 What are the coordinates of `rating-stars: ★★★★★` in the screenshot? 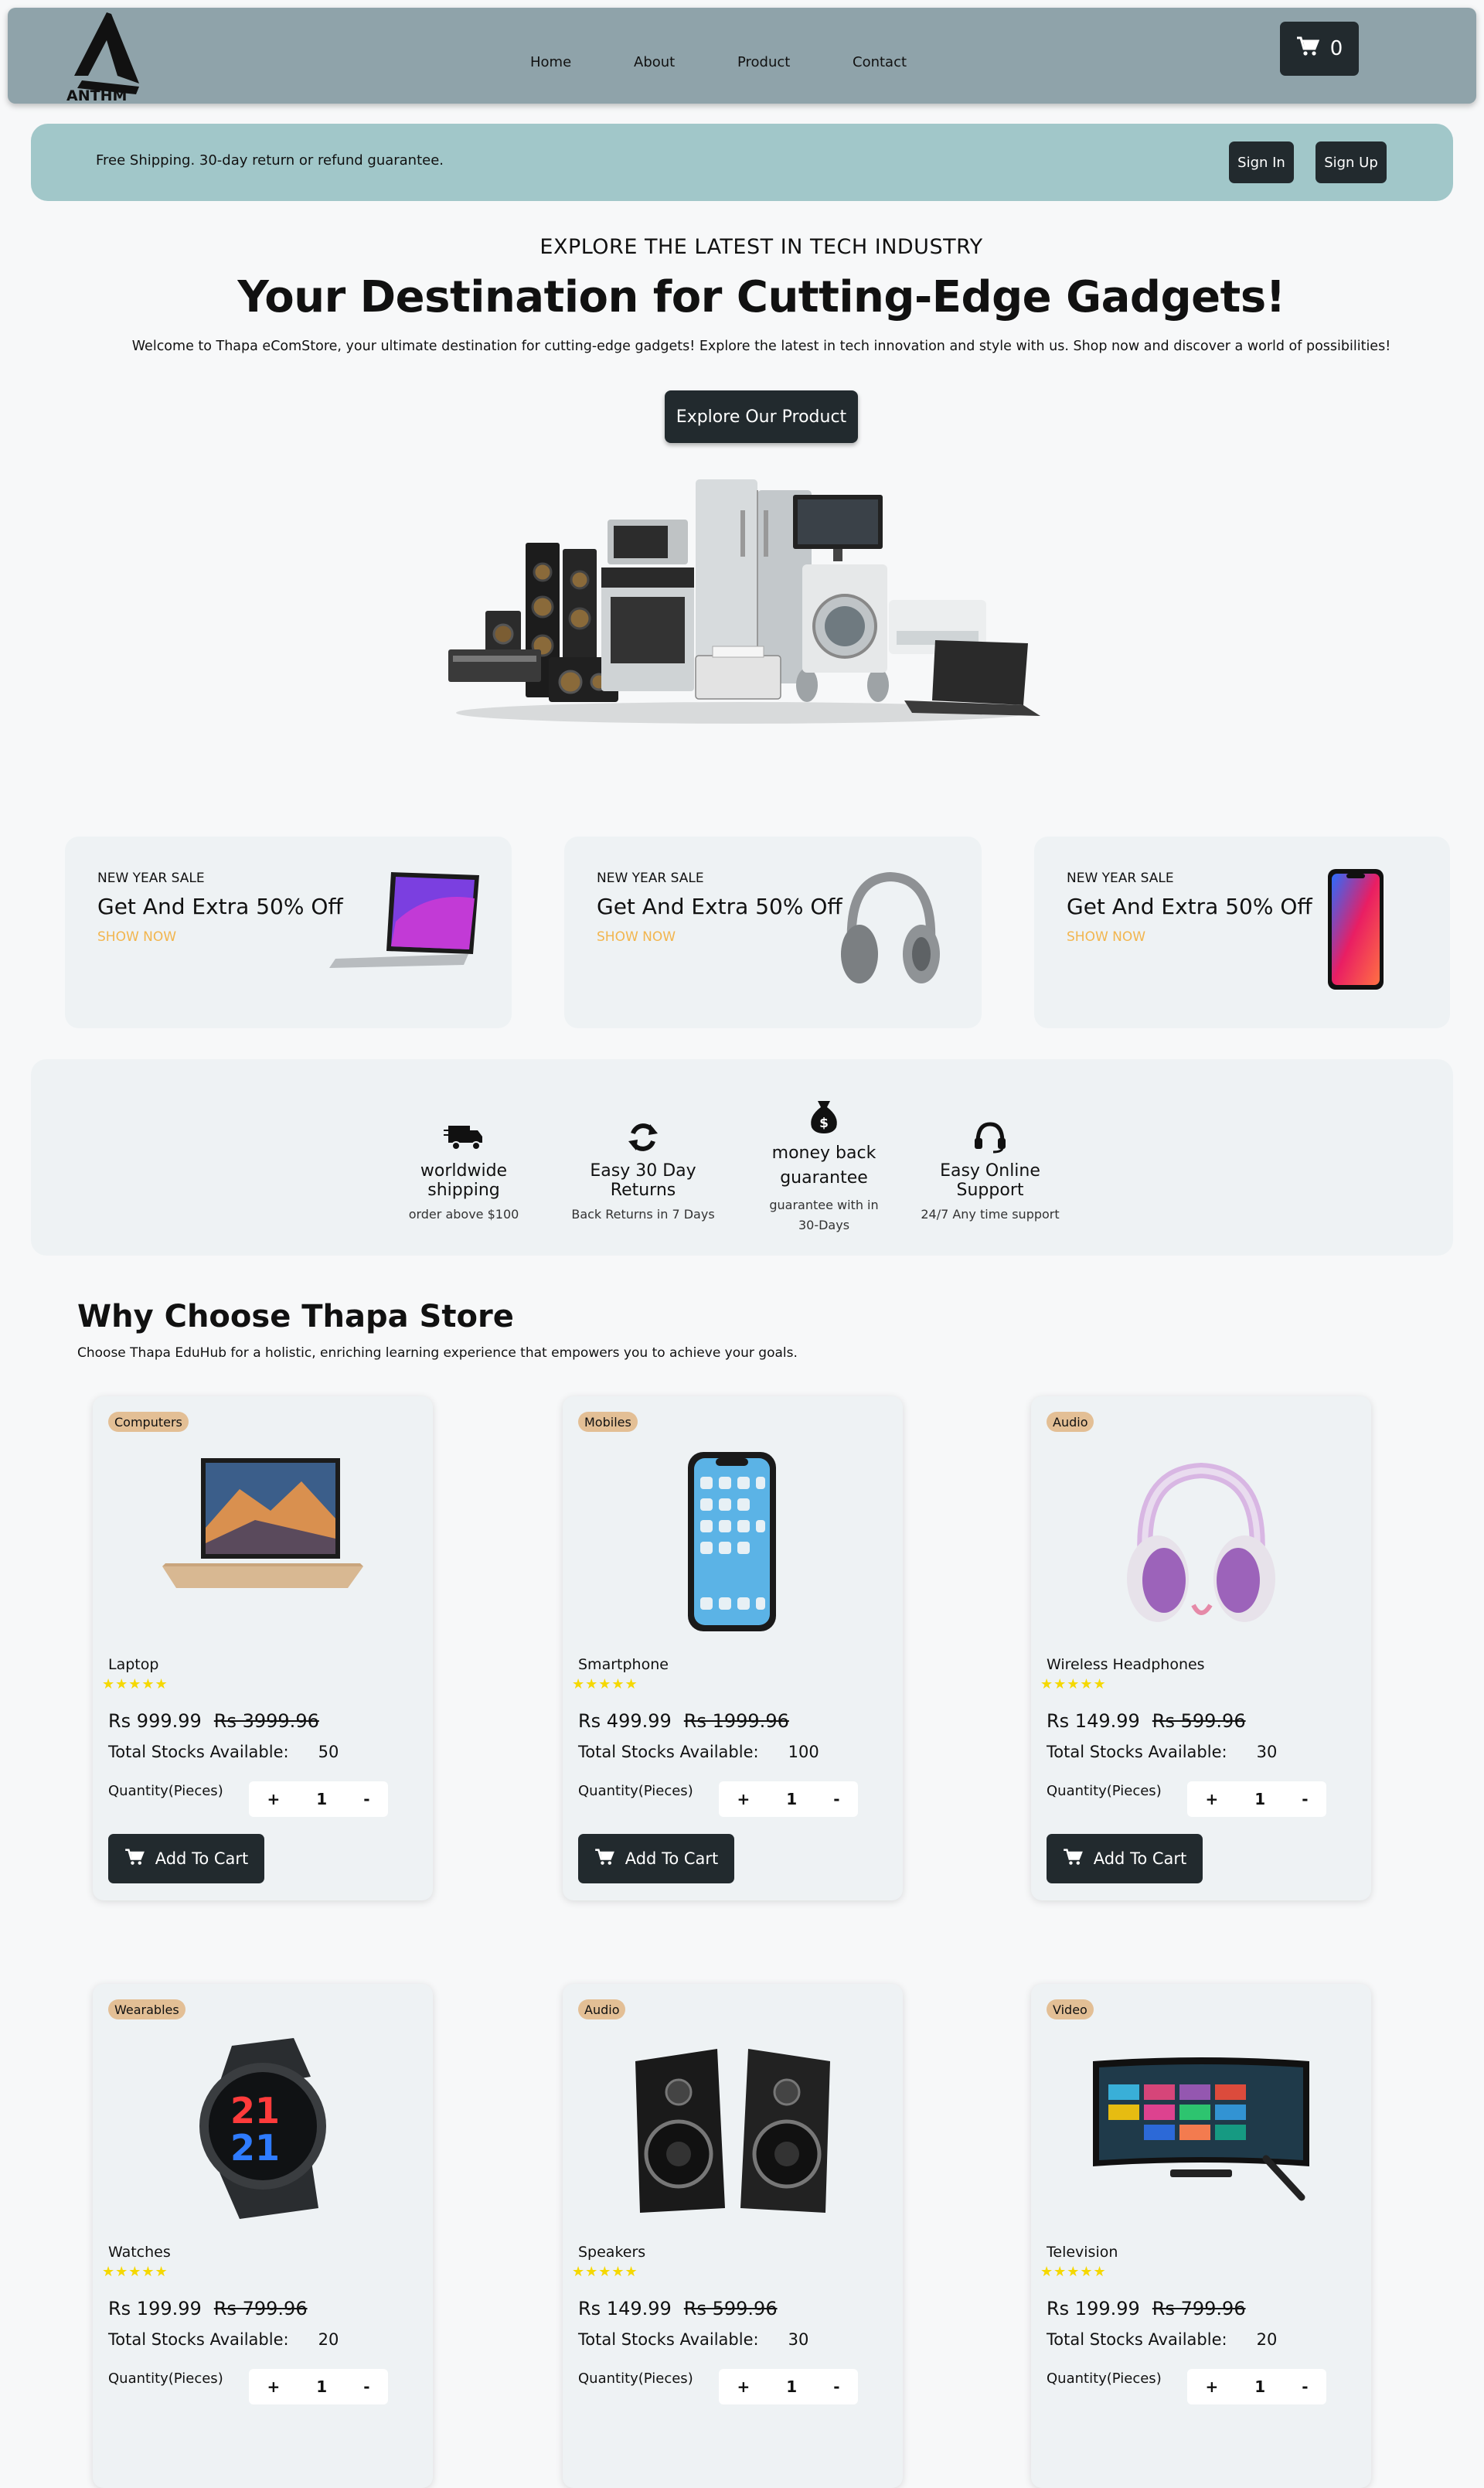 It's located at (135, 2272).